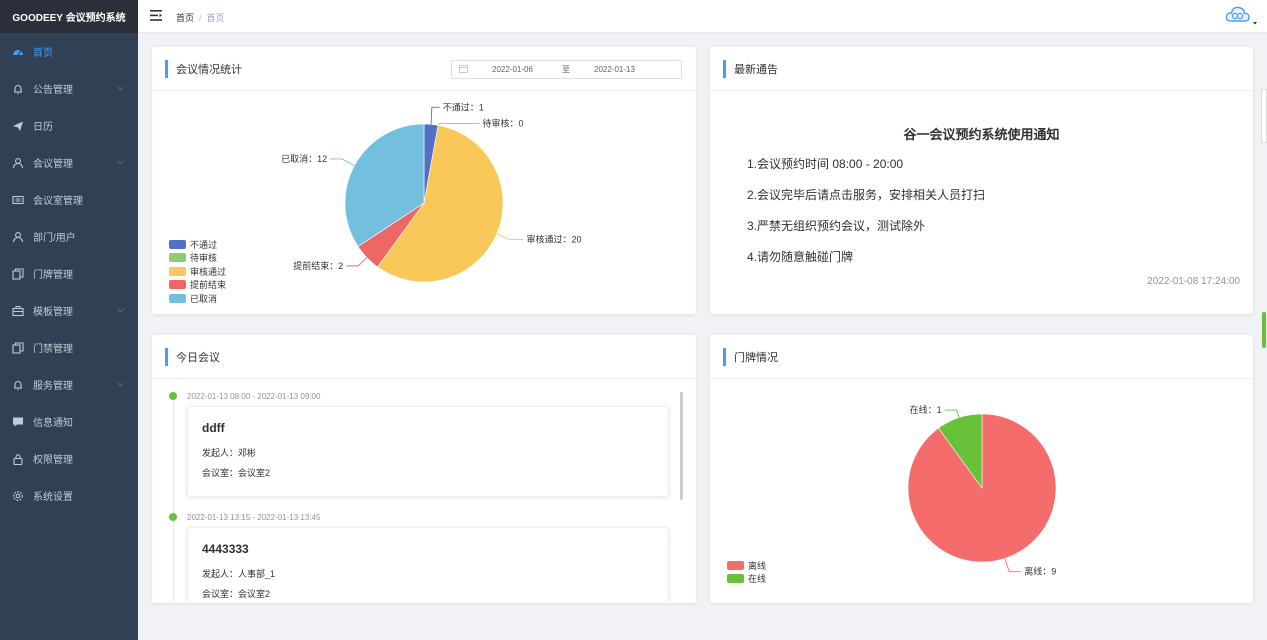  What do you see at coordinates (503, 122) in the screenshot?
I see `pie-label: 待审核：0` at bounding box center [503, 122].